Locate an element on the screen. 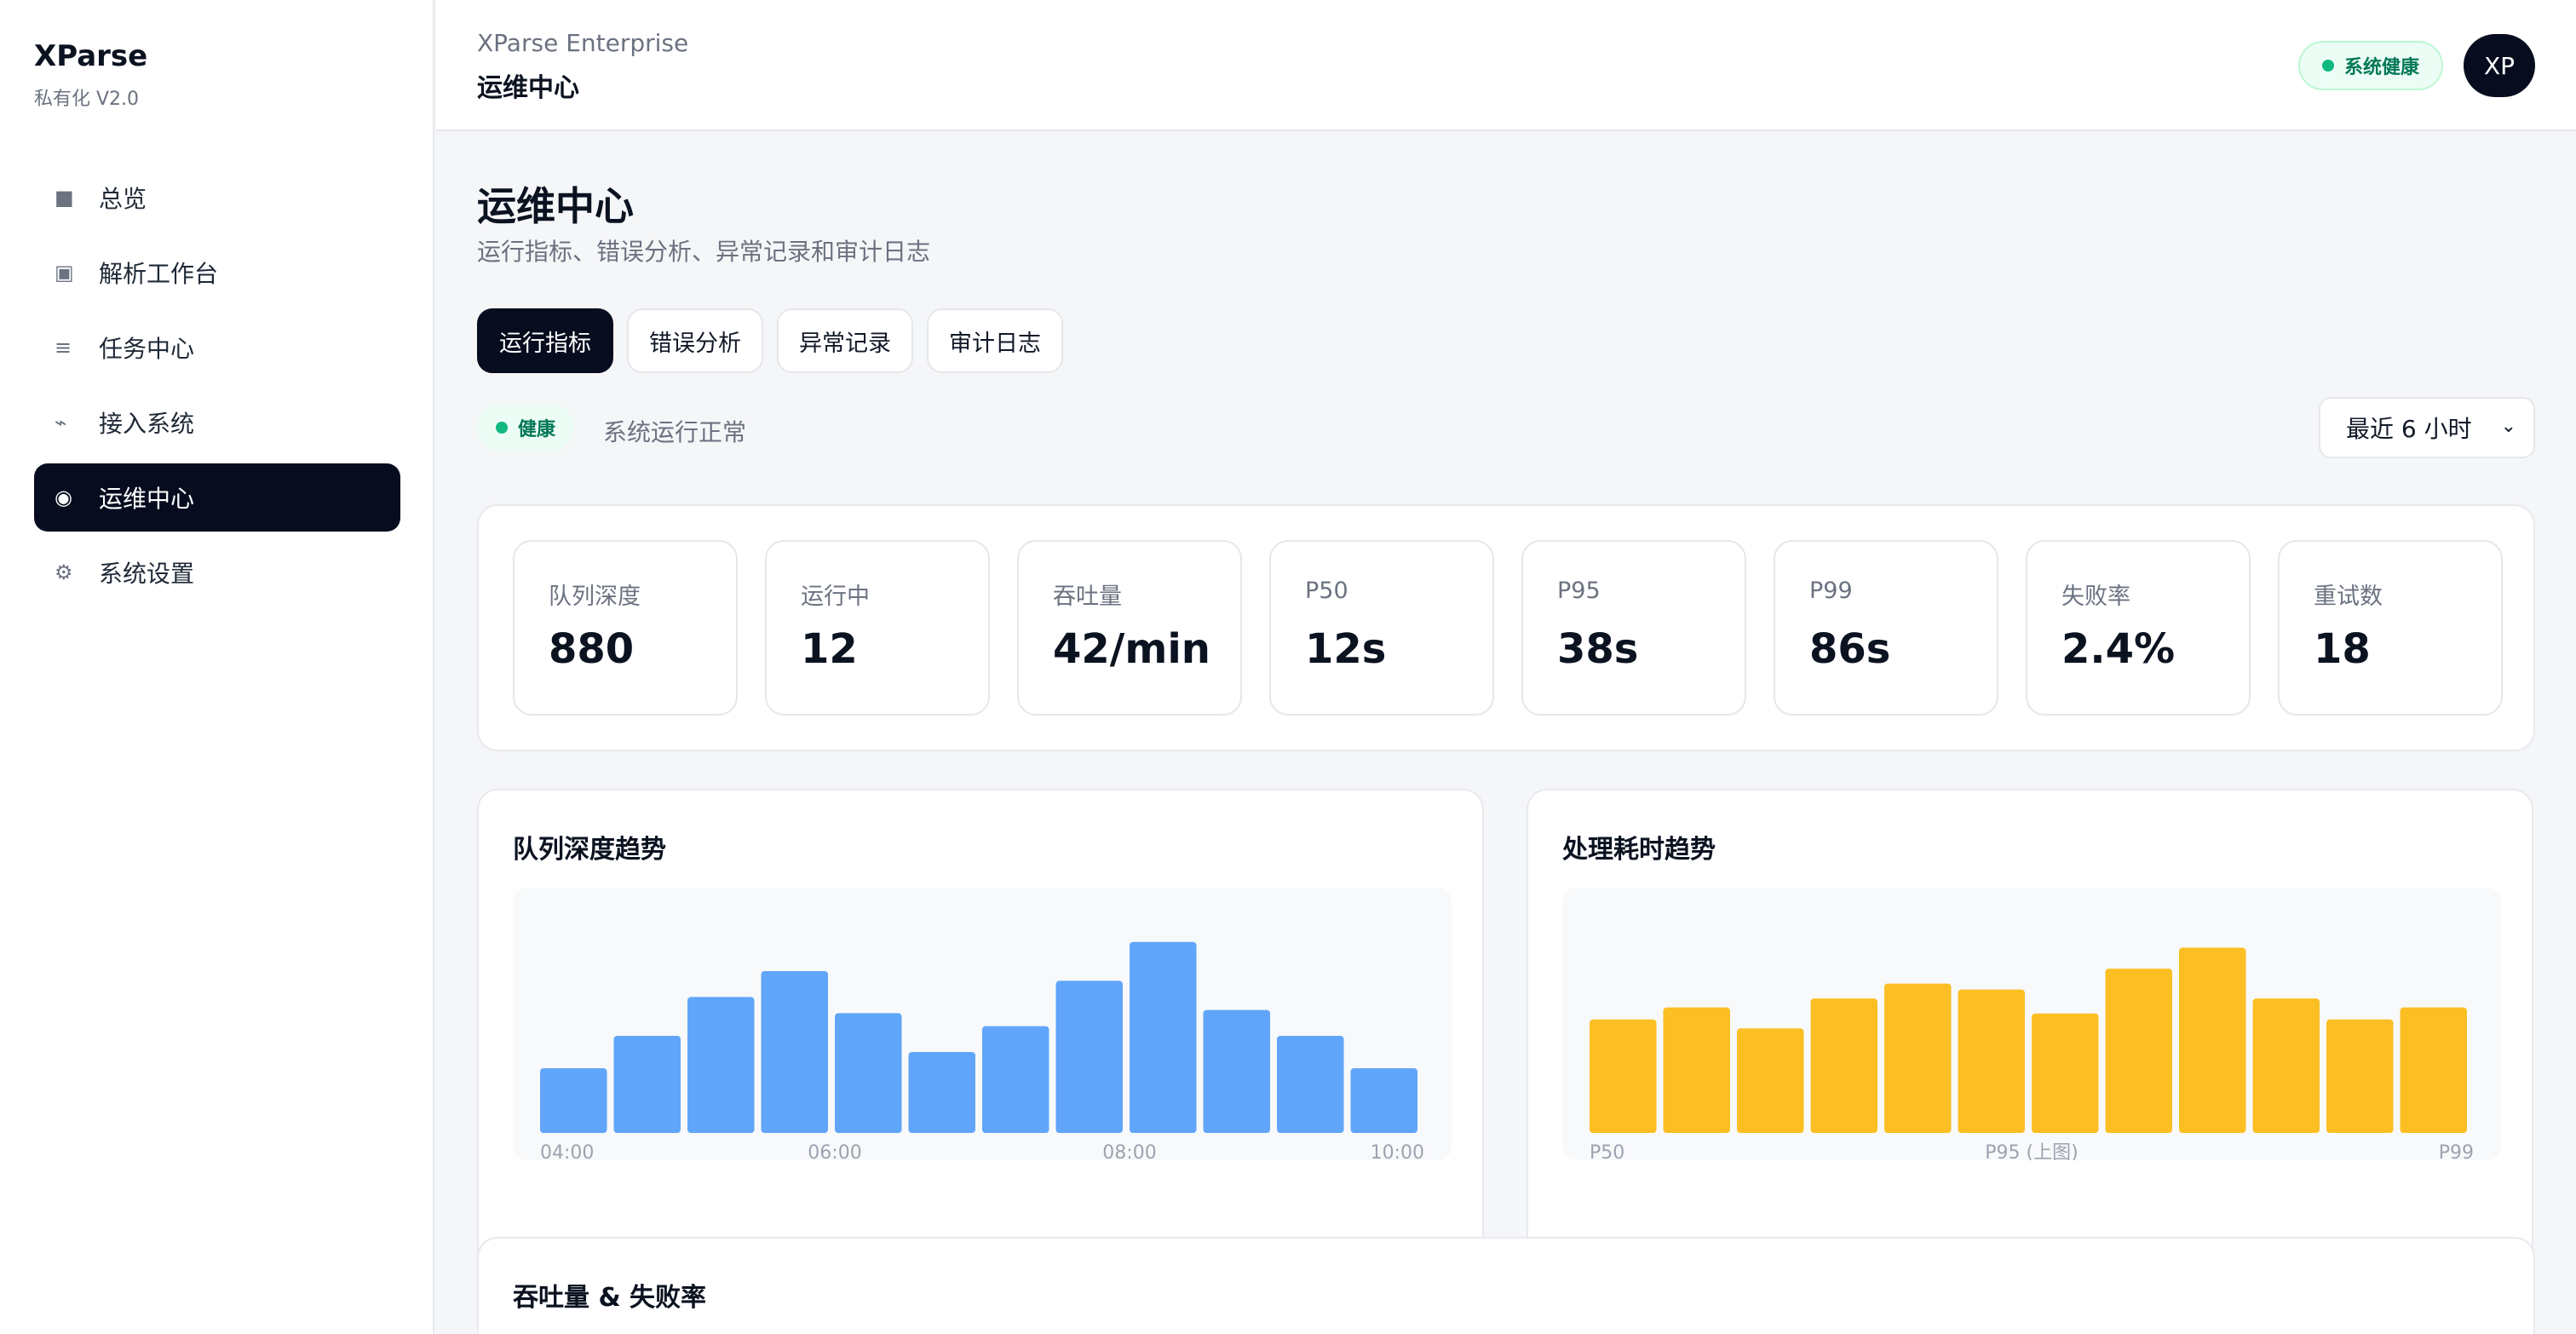 This screenshot has width=2576, height=1334. square-outline-icon: ▣ is located at coordinates (64, 273).